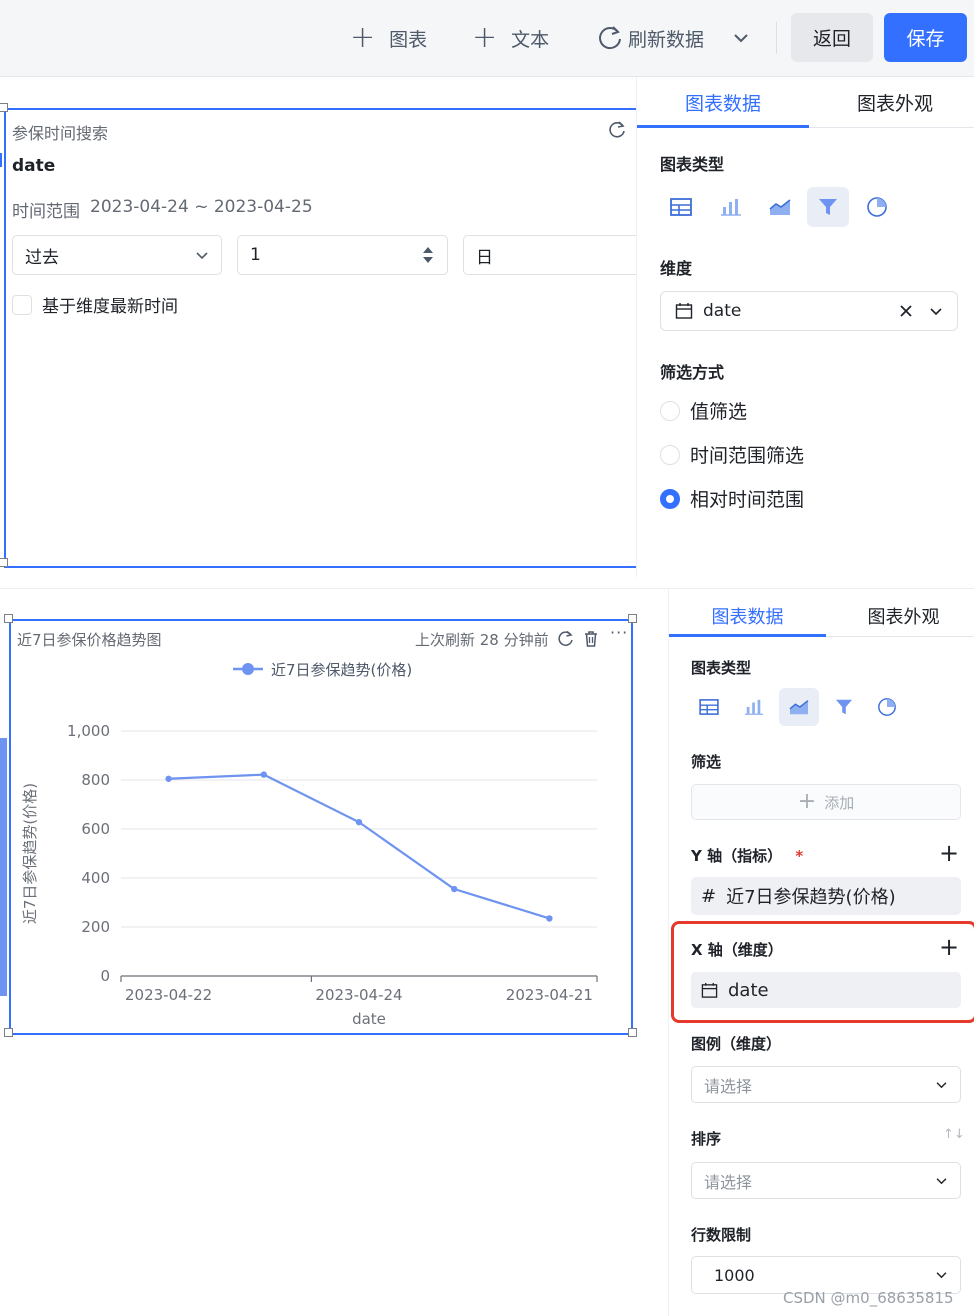 This screenshot has width=974, height=1316. Describe the element at coordinates (510, 38) in the screenshot. I see `add-text-button: + 文本` at that location.